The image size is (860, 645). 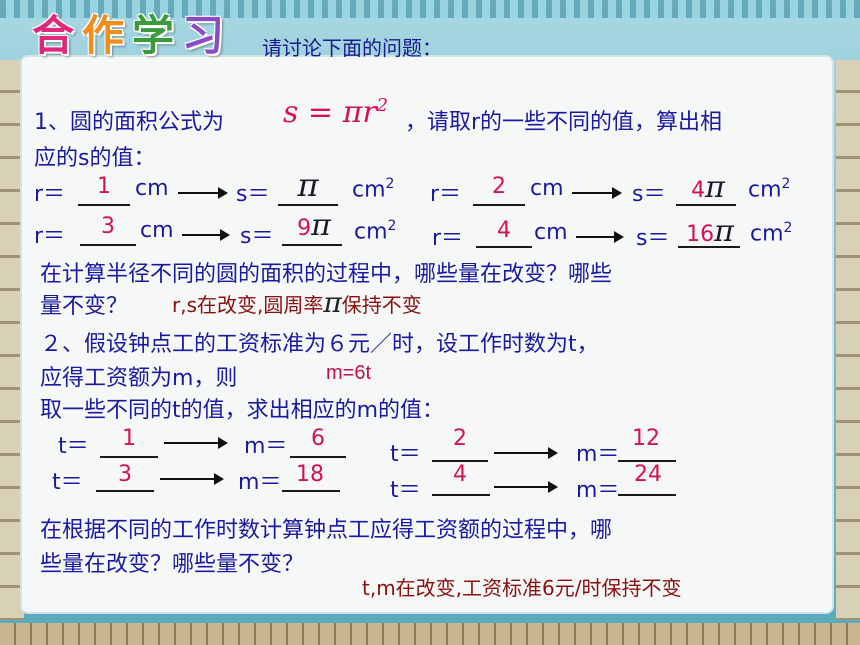 I want to click on r-value: 1, so click(x=104, y=186).